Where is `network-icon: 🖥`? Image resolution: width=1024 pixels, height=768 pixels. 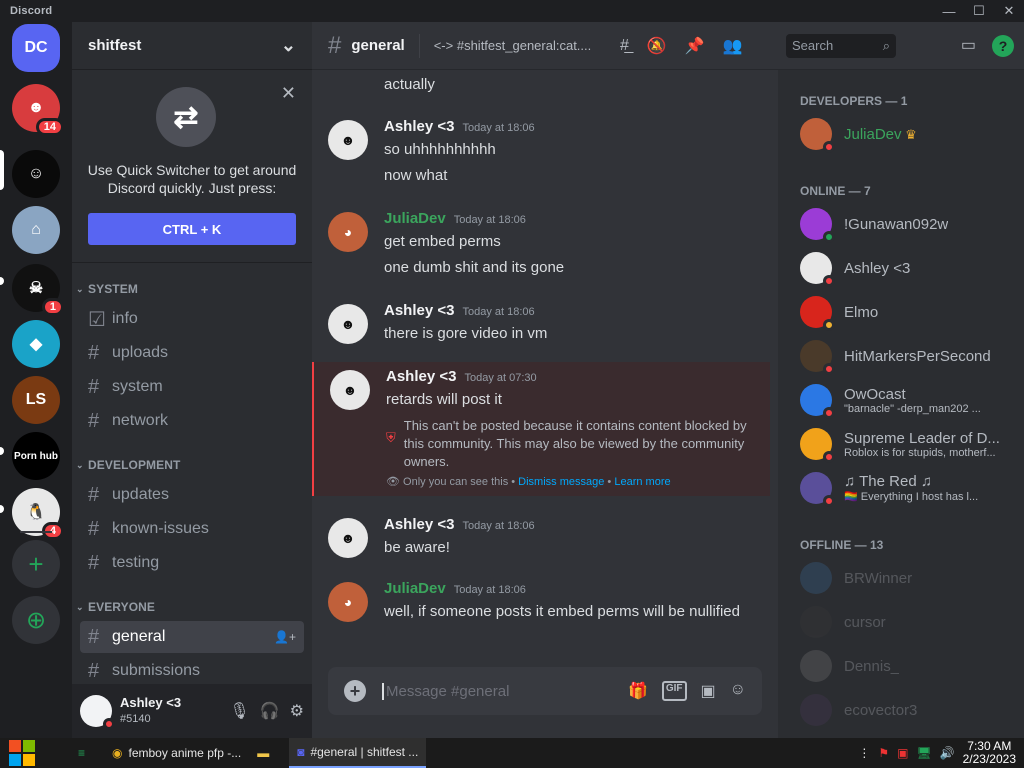
network-icon: 🖥 is located at coordinates (923, 753).